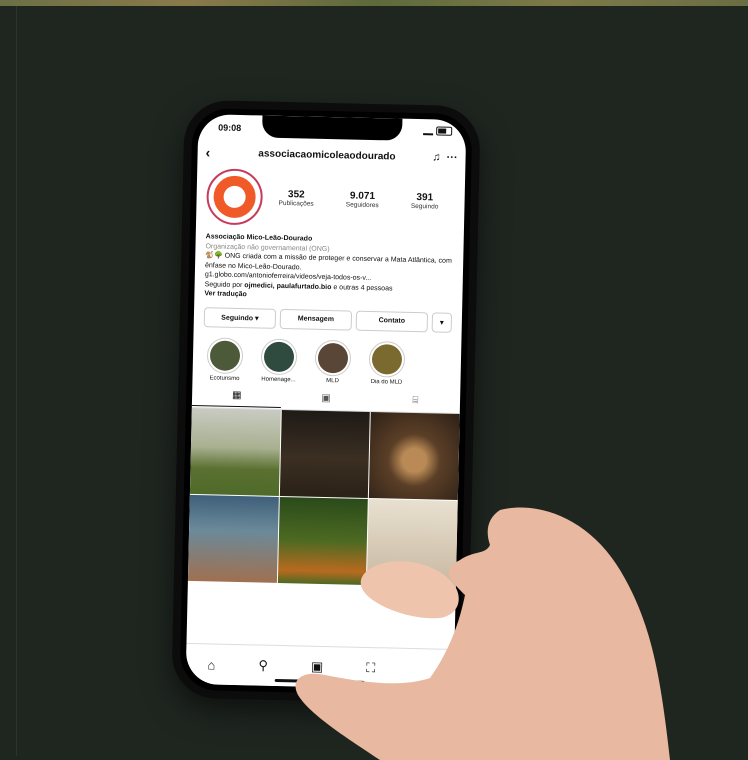 The height and width of the screenshot is (760, 748). Describe the element at coordinates (16, 381) in the screenshot. I see `left-border-line` at that location.